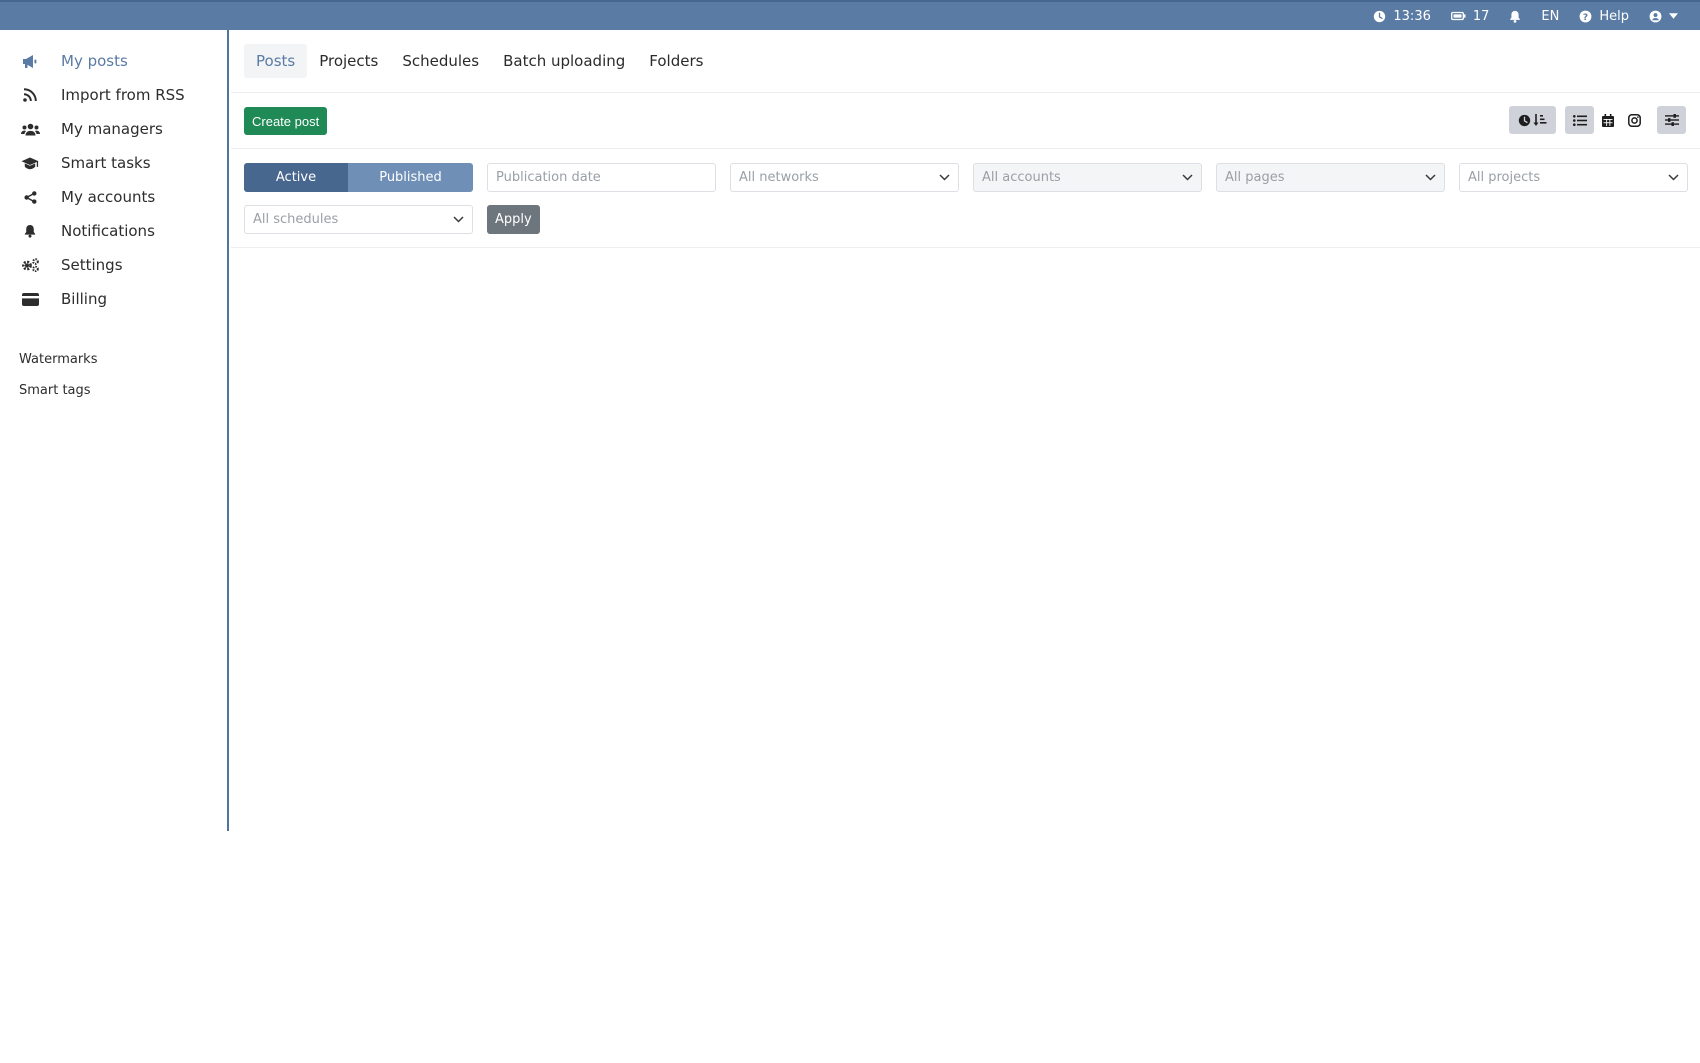 The height and width of the screenshot is (1063, 1700). I want to click on instagram-view-button, so click(1634, 120).